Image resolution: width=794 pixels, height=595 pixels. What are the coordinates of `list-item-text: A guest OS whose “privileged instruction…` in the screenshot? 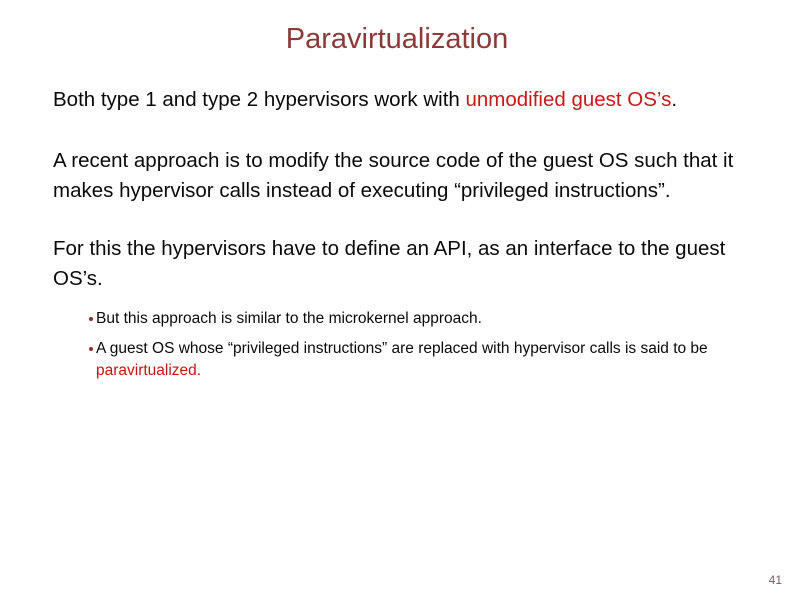 It's located at (437, 360).